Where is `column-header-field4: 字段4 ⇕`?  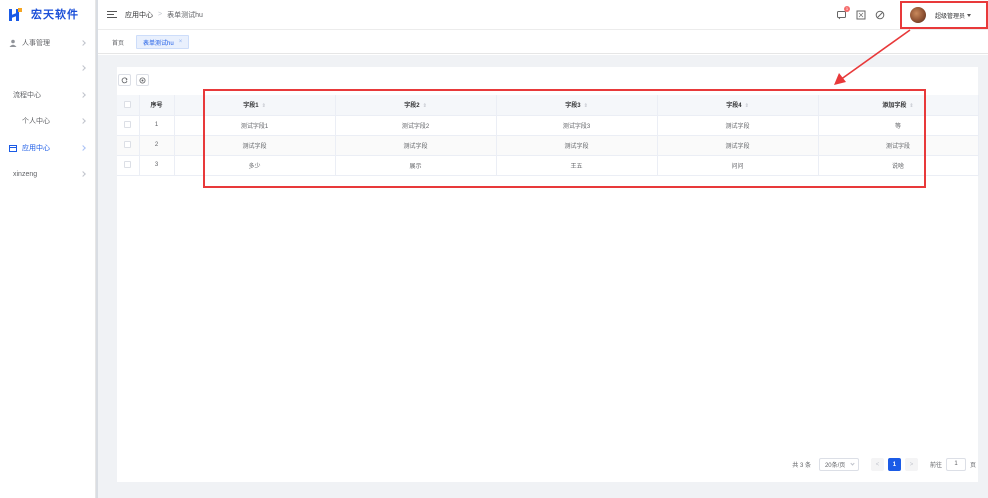
column-header-field4: 字段4 ⇕ is located at coordinates (738, 105).